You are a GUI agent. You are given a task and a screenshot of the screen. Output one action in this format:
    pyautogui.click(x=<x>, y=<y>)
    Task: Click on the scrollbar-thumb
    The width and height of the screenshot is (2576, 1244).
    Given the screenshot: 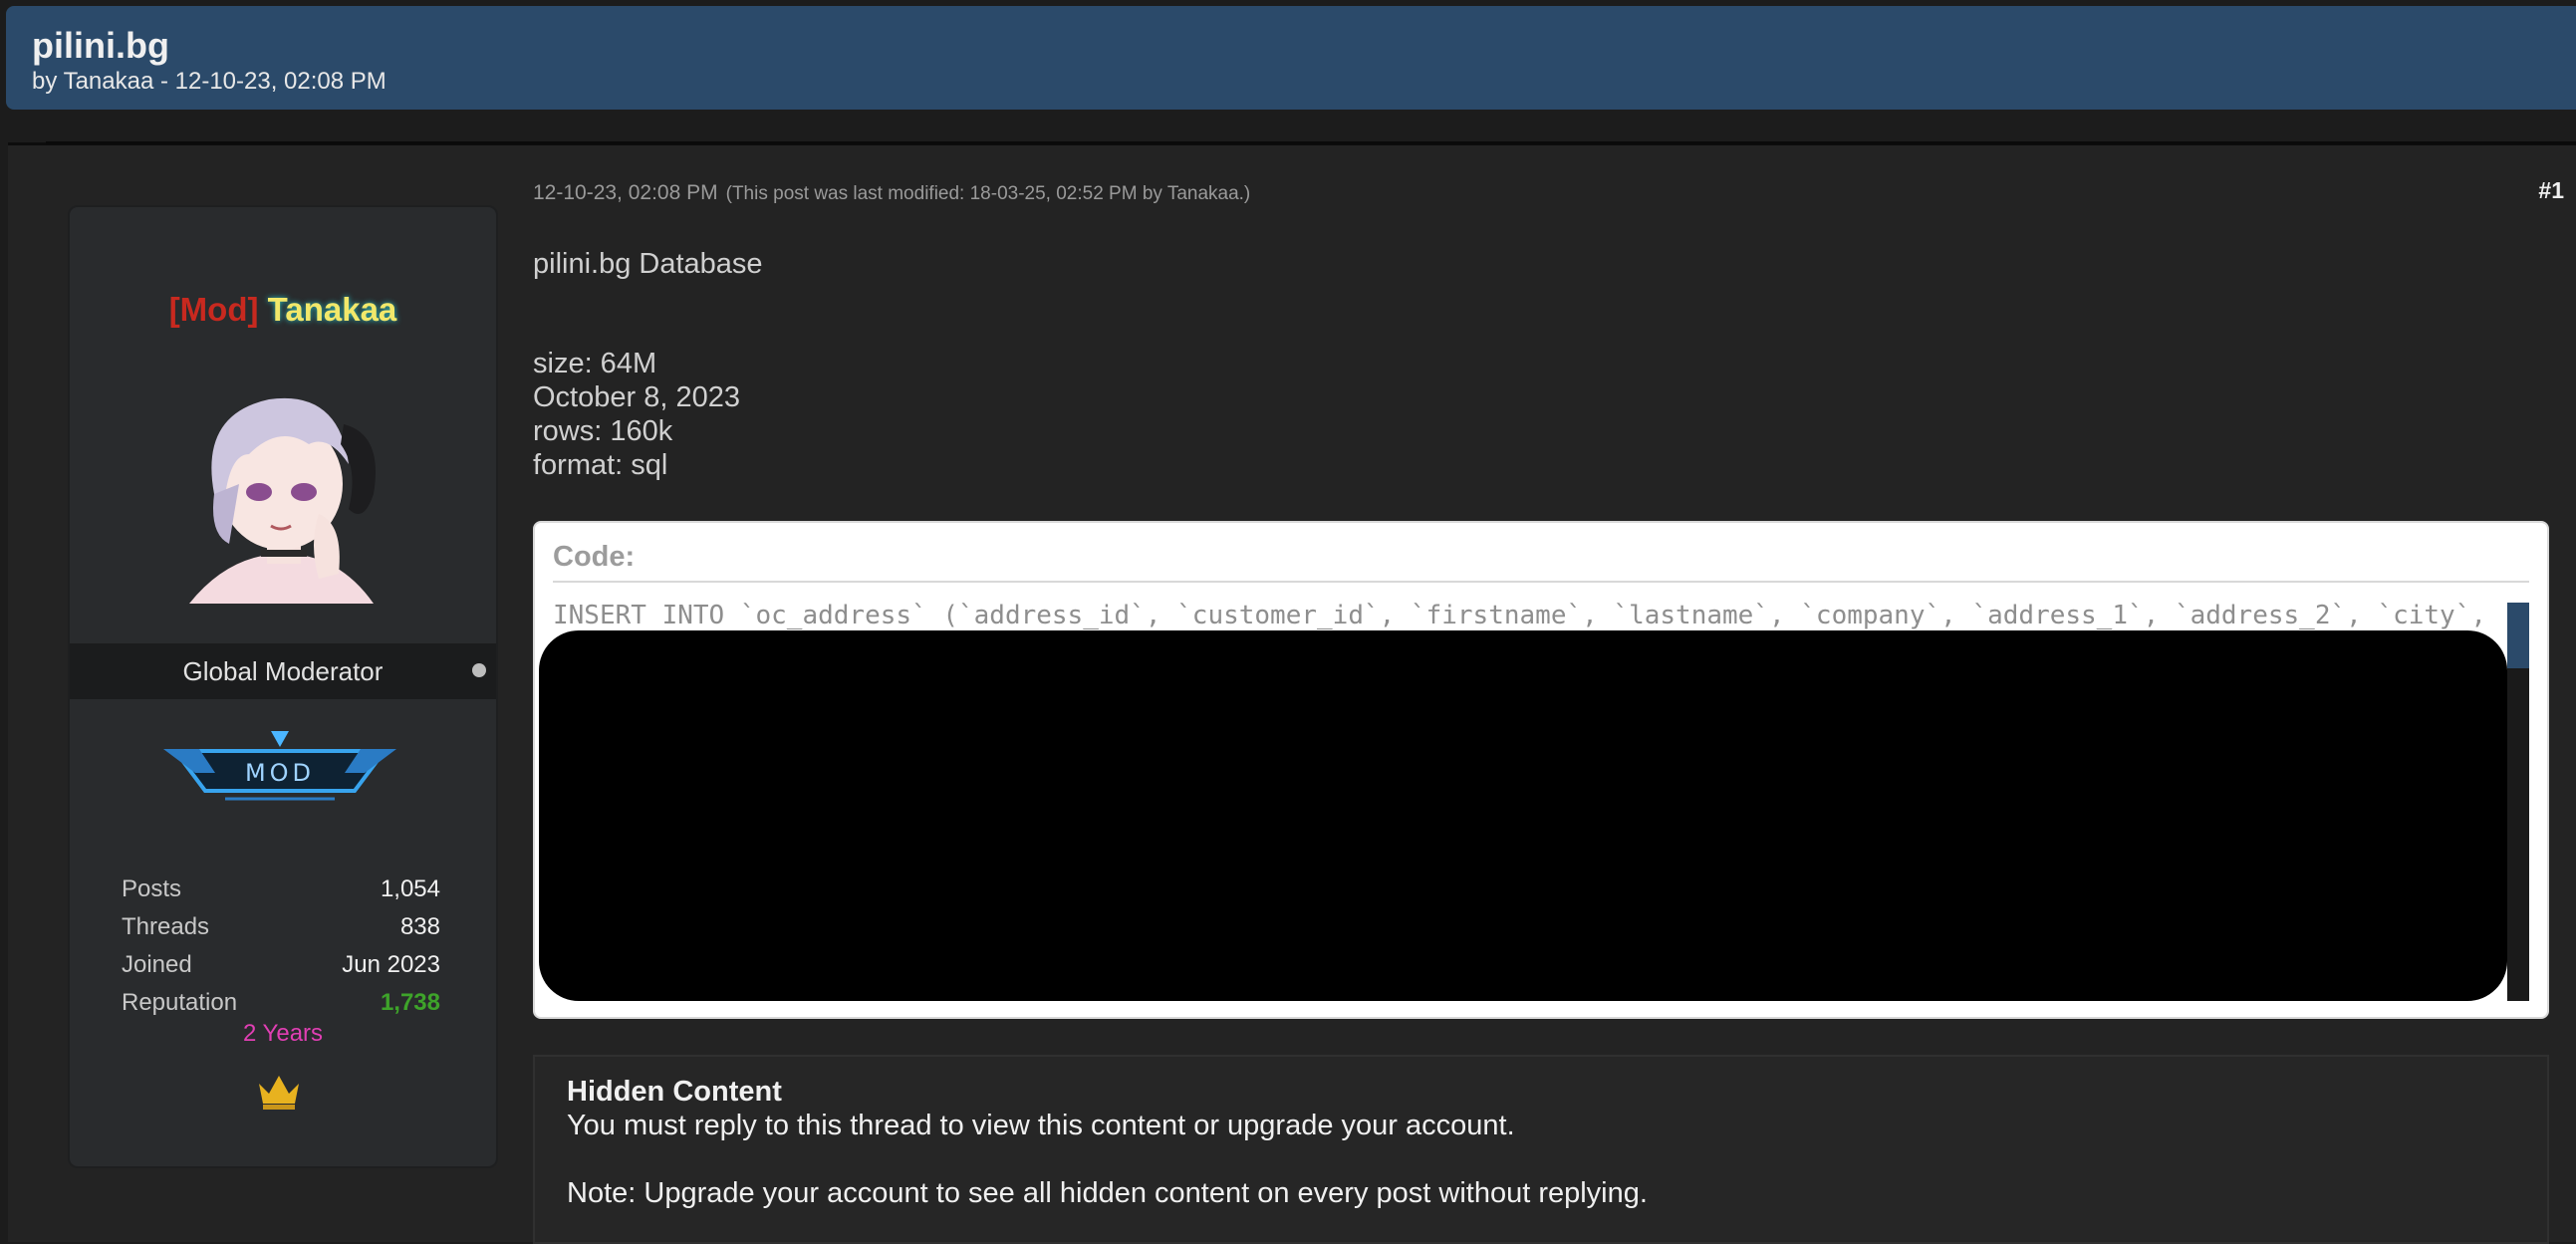 What is the action you would take?
    pyautogui.click(x=2518, y=635)
    